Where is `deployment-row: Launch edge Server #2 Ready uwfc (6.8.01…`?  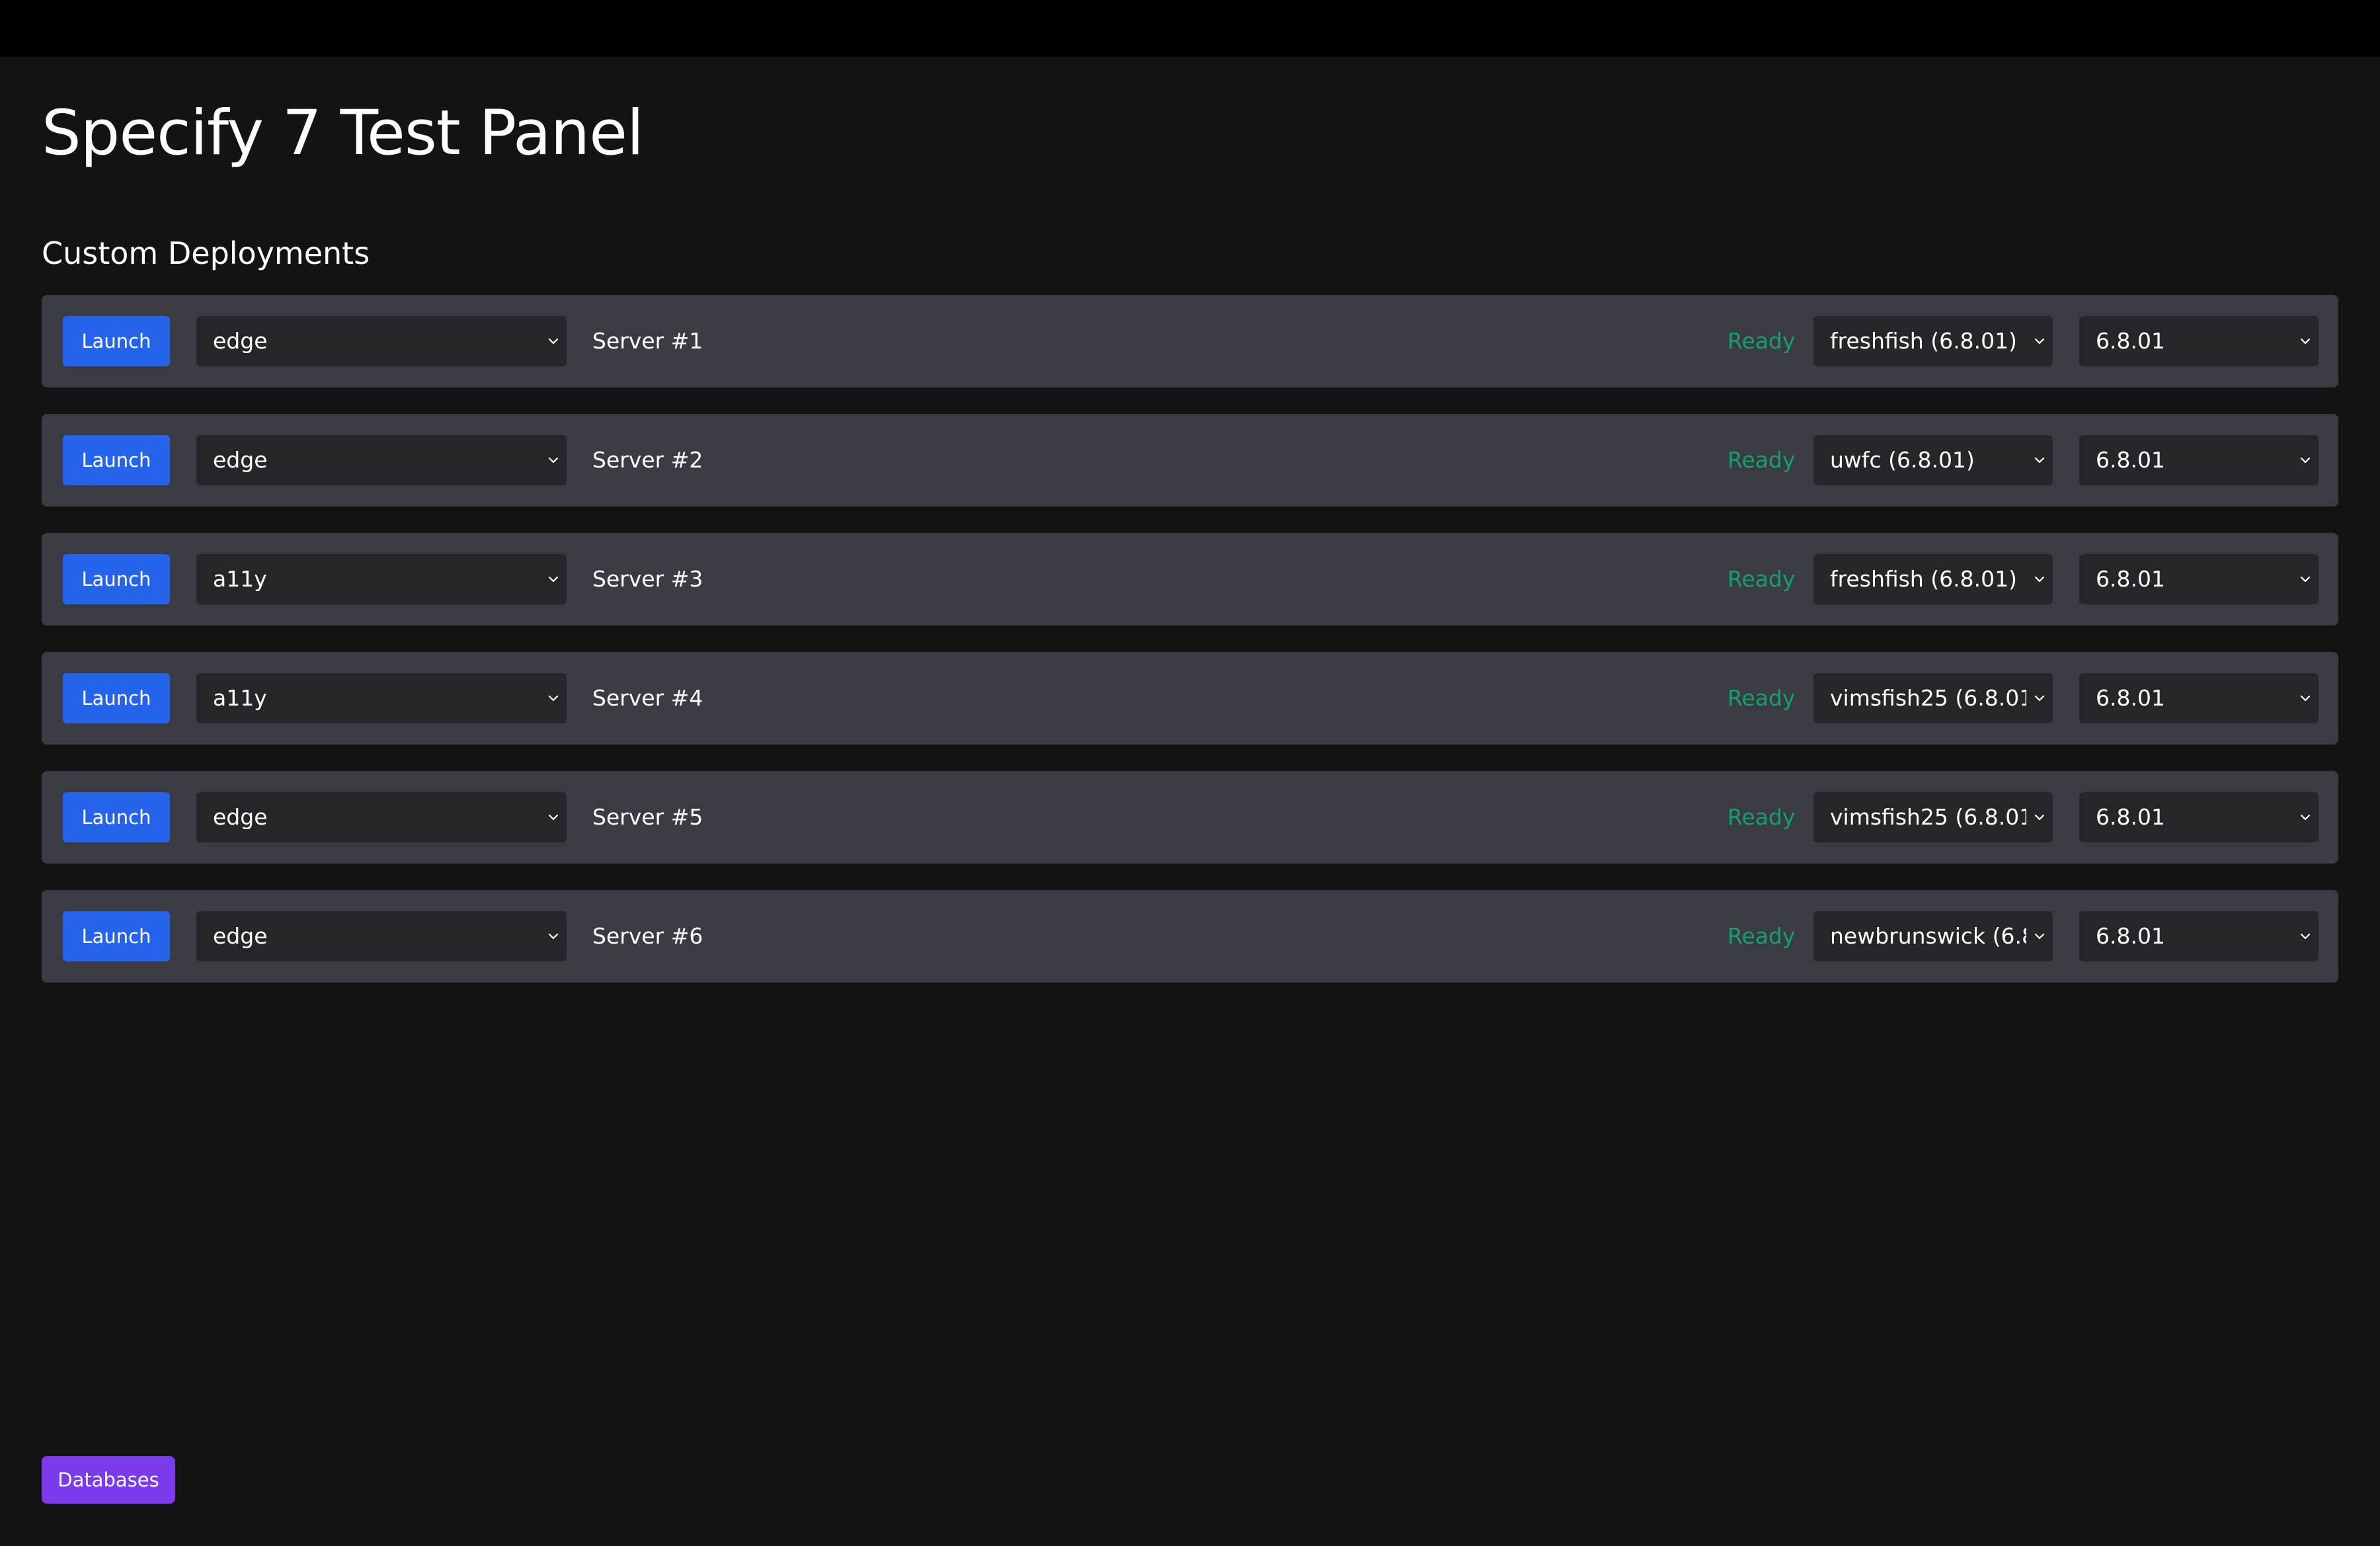 deployment-row: Launch edge Server #2 Ready uwfc (6.8.01… is located at coordinates (1190, 460).